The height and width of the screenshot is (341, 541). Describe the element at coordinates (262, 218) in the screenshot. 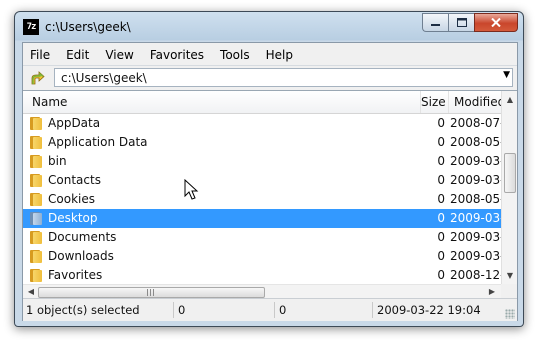

I see `file-row: Desktop 0 2009-03-22 1` at that location.